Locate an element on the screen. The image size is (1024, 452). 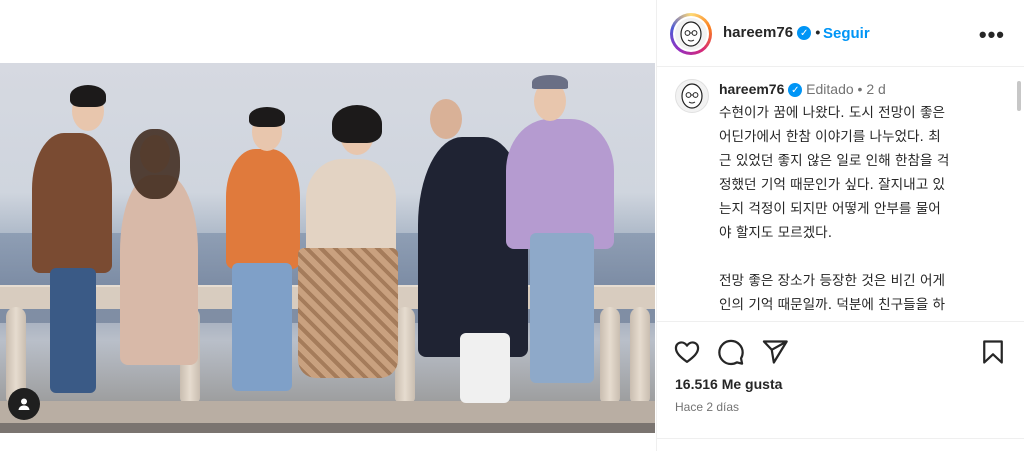
comment-icon is located at coordinates (731, 352).